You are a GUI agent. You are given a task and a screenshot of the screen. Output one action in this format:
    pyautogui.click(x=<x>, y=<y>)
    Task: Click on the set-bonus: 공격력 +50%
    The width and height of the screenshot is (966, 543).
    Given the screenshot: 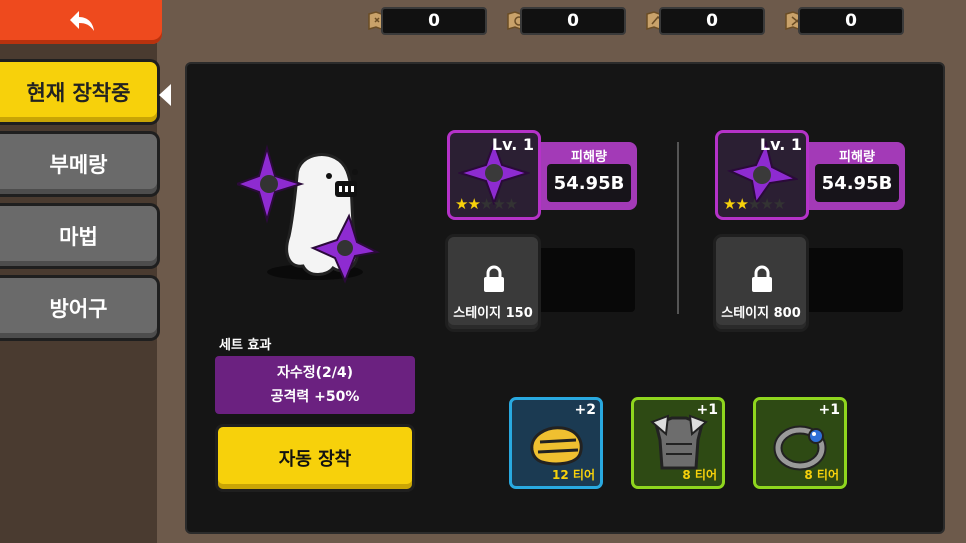 What is the action you would take?
    pyautogui.click(x=315, y=397)
    